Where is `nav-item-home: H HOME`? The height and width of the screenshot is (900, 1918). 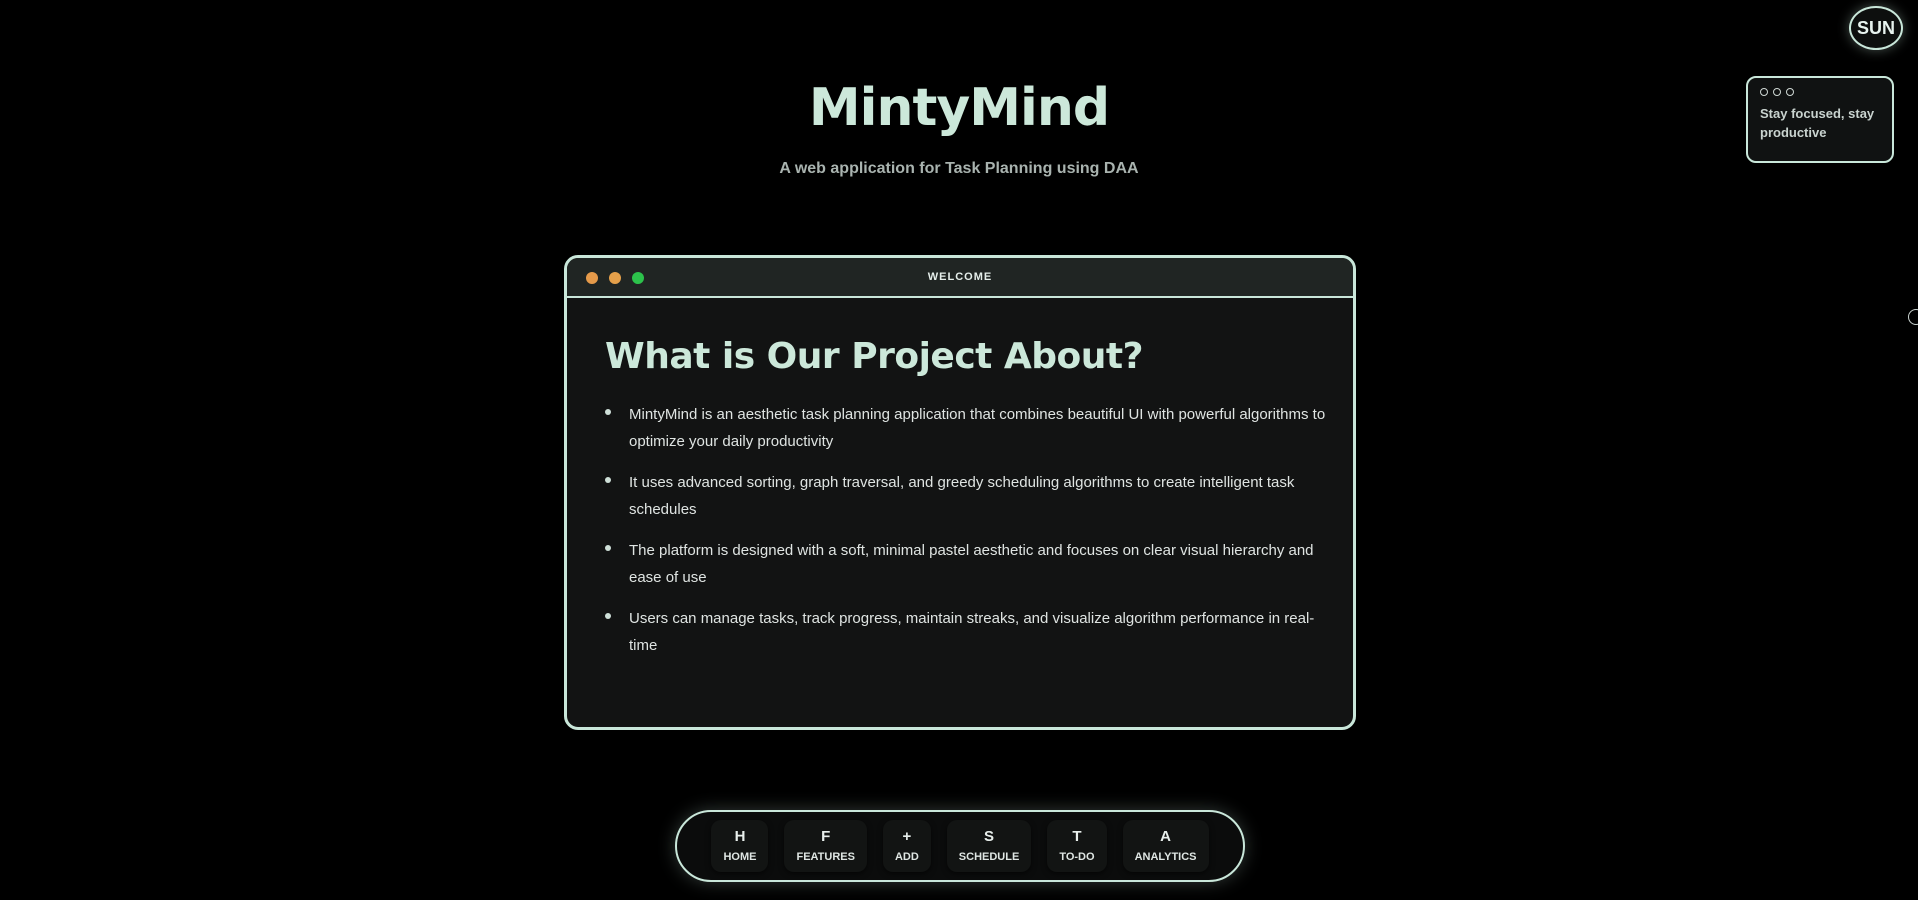 nav-item-home: H HOME is located at coordinates (740, 846).